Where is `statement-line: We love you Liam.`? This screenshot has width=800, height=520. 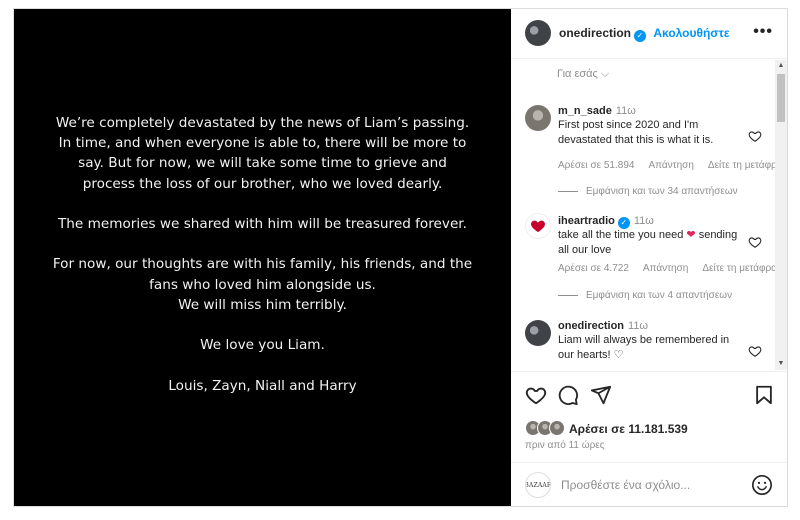
statement-line: We love you Liam. is located at coordinates (262, 345).